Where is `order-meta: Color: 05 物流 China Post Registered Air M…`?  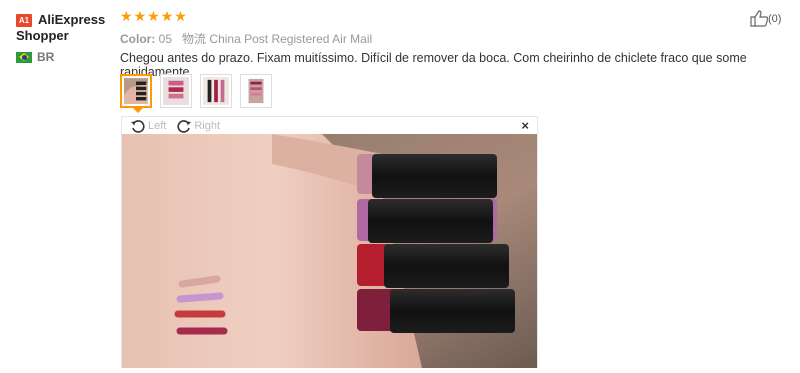 order-meta: Color: 05 物流 China Post Registered Air M… is located at coordinates (246, 38).